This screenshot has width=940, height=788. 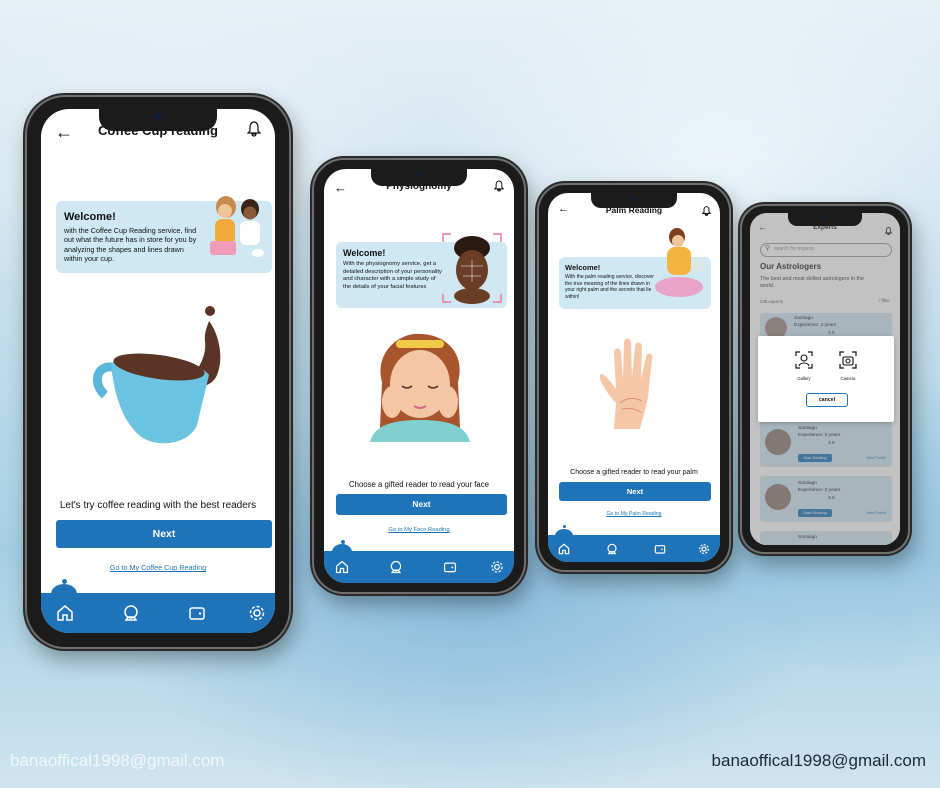 I want to click on palm-hand-illustration, so click(x=626, y=383).